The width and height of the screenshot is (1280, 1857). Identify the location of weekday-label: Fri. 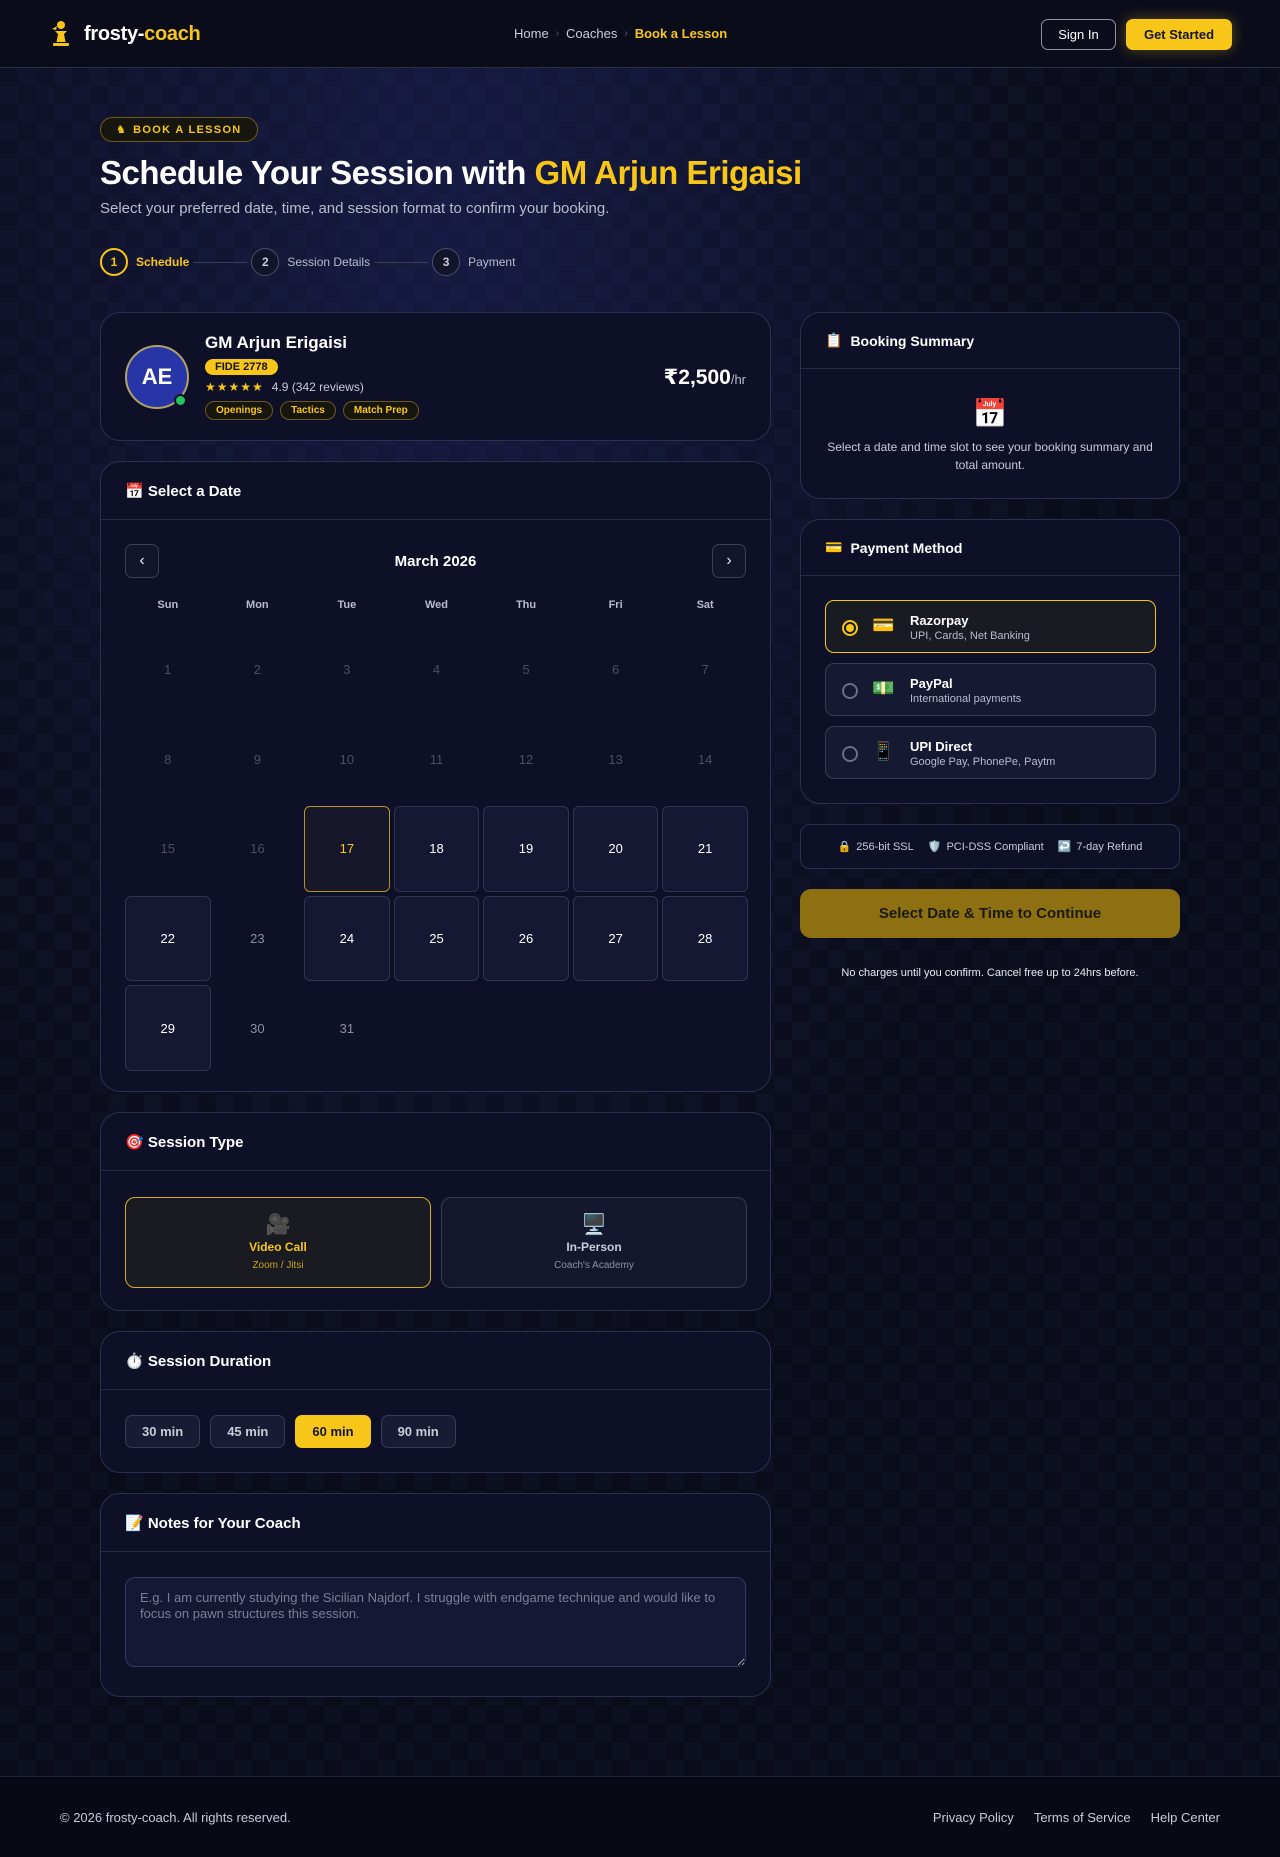
(615, 605).